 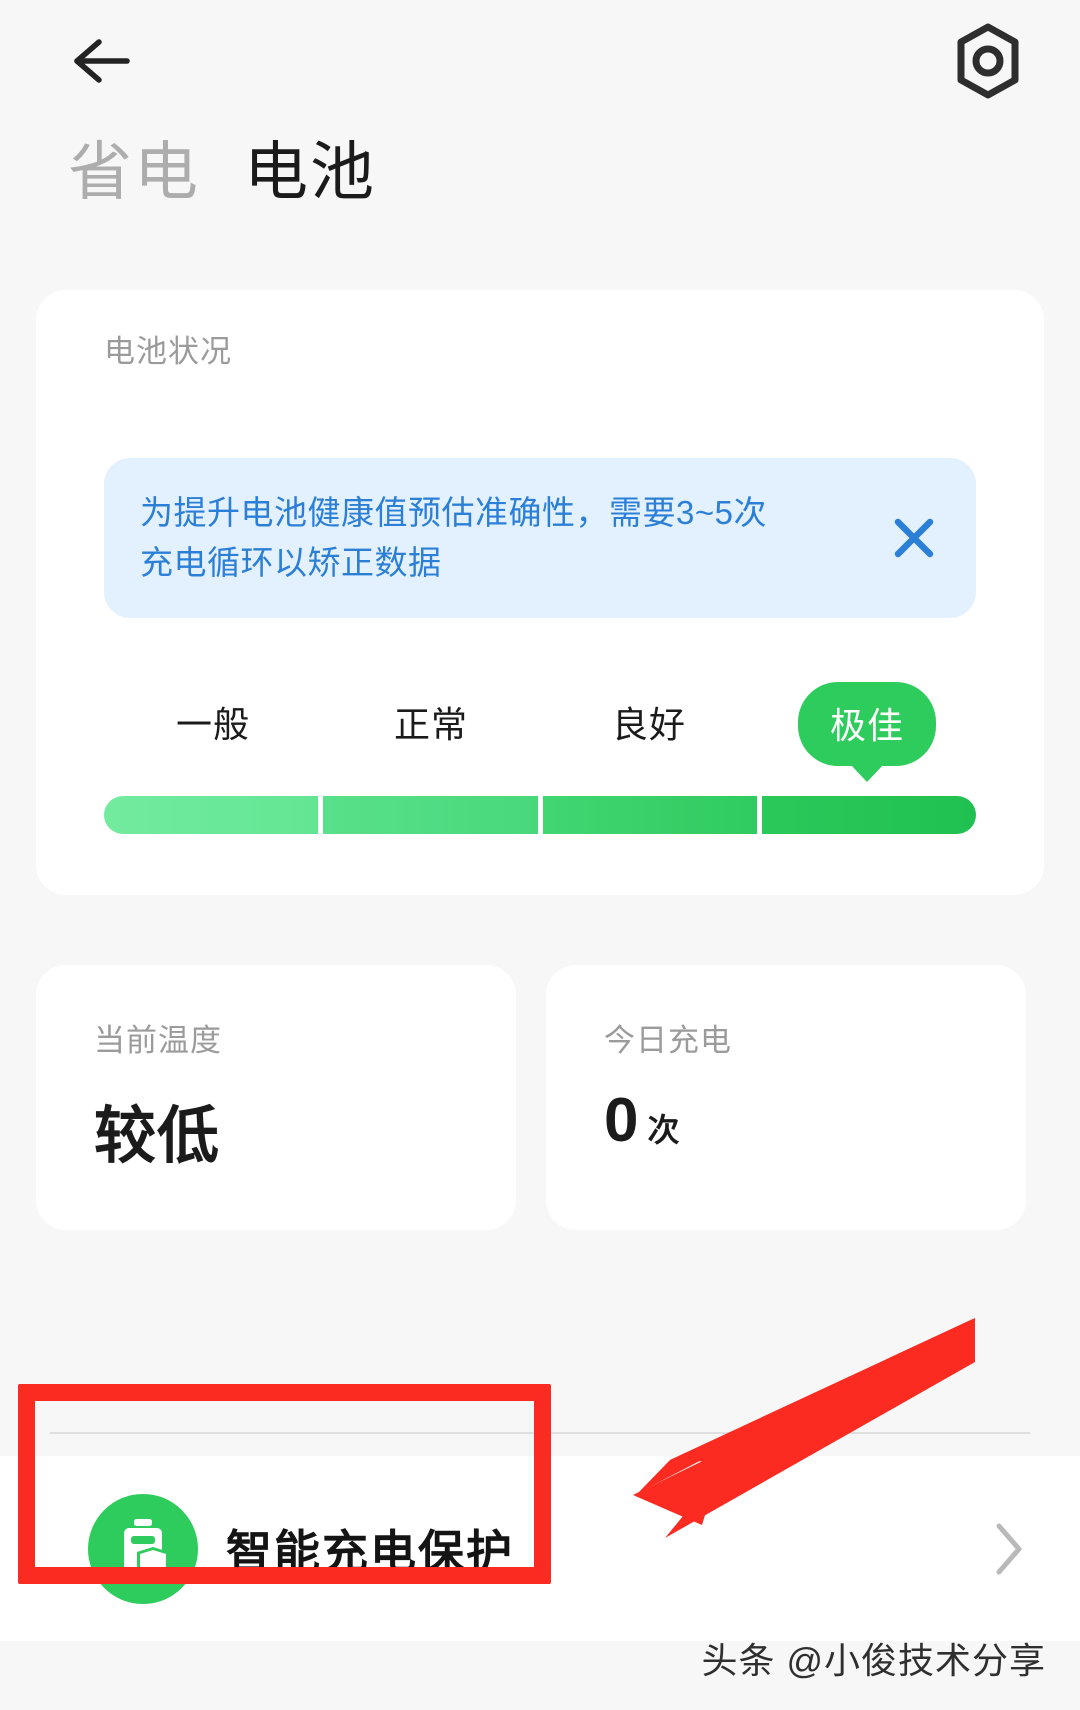 I want to click on stat-label-temperature: 当前温度, so click(x=158, y=1040).